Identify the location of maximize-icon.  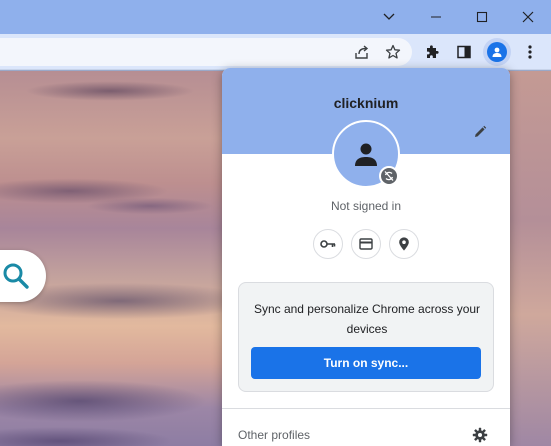
(482, 17).